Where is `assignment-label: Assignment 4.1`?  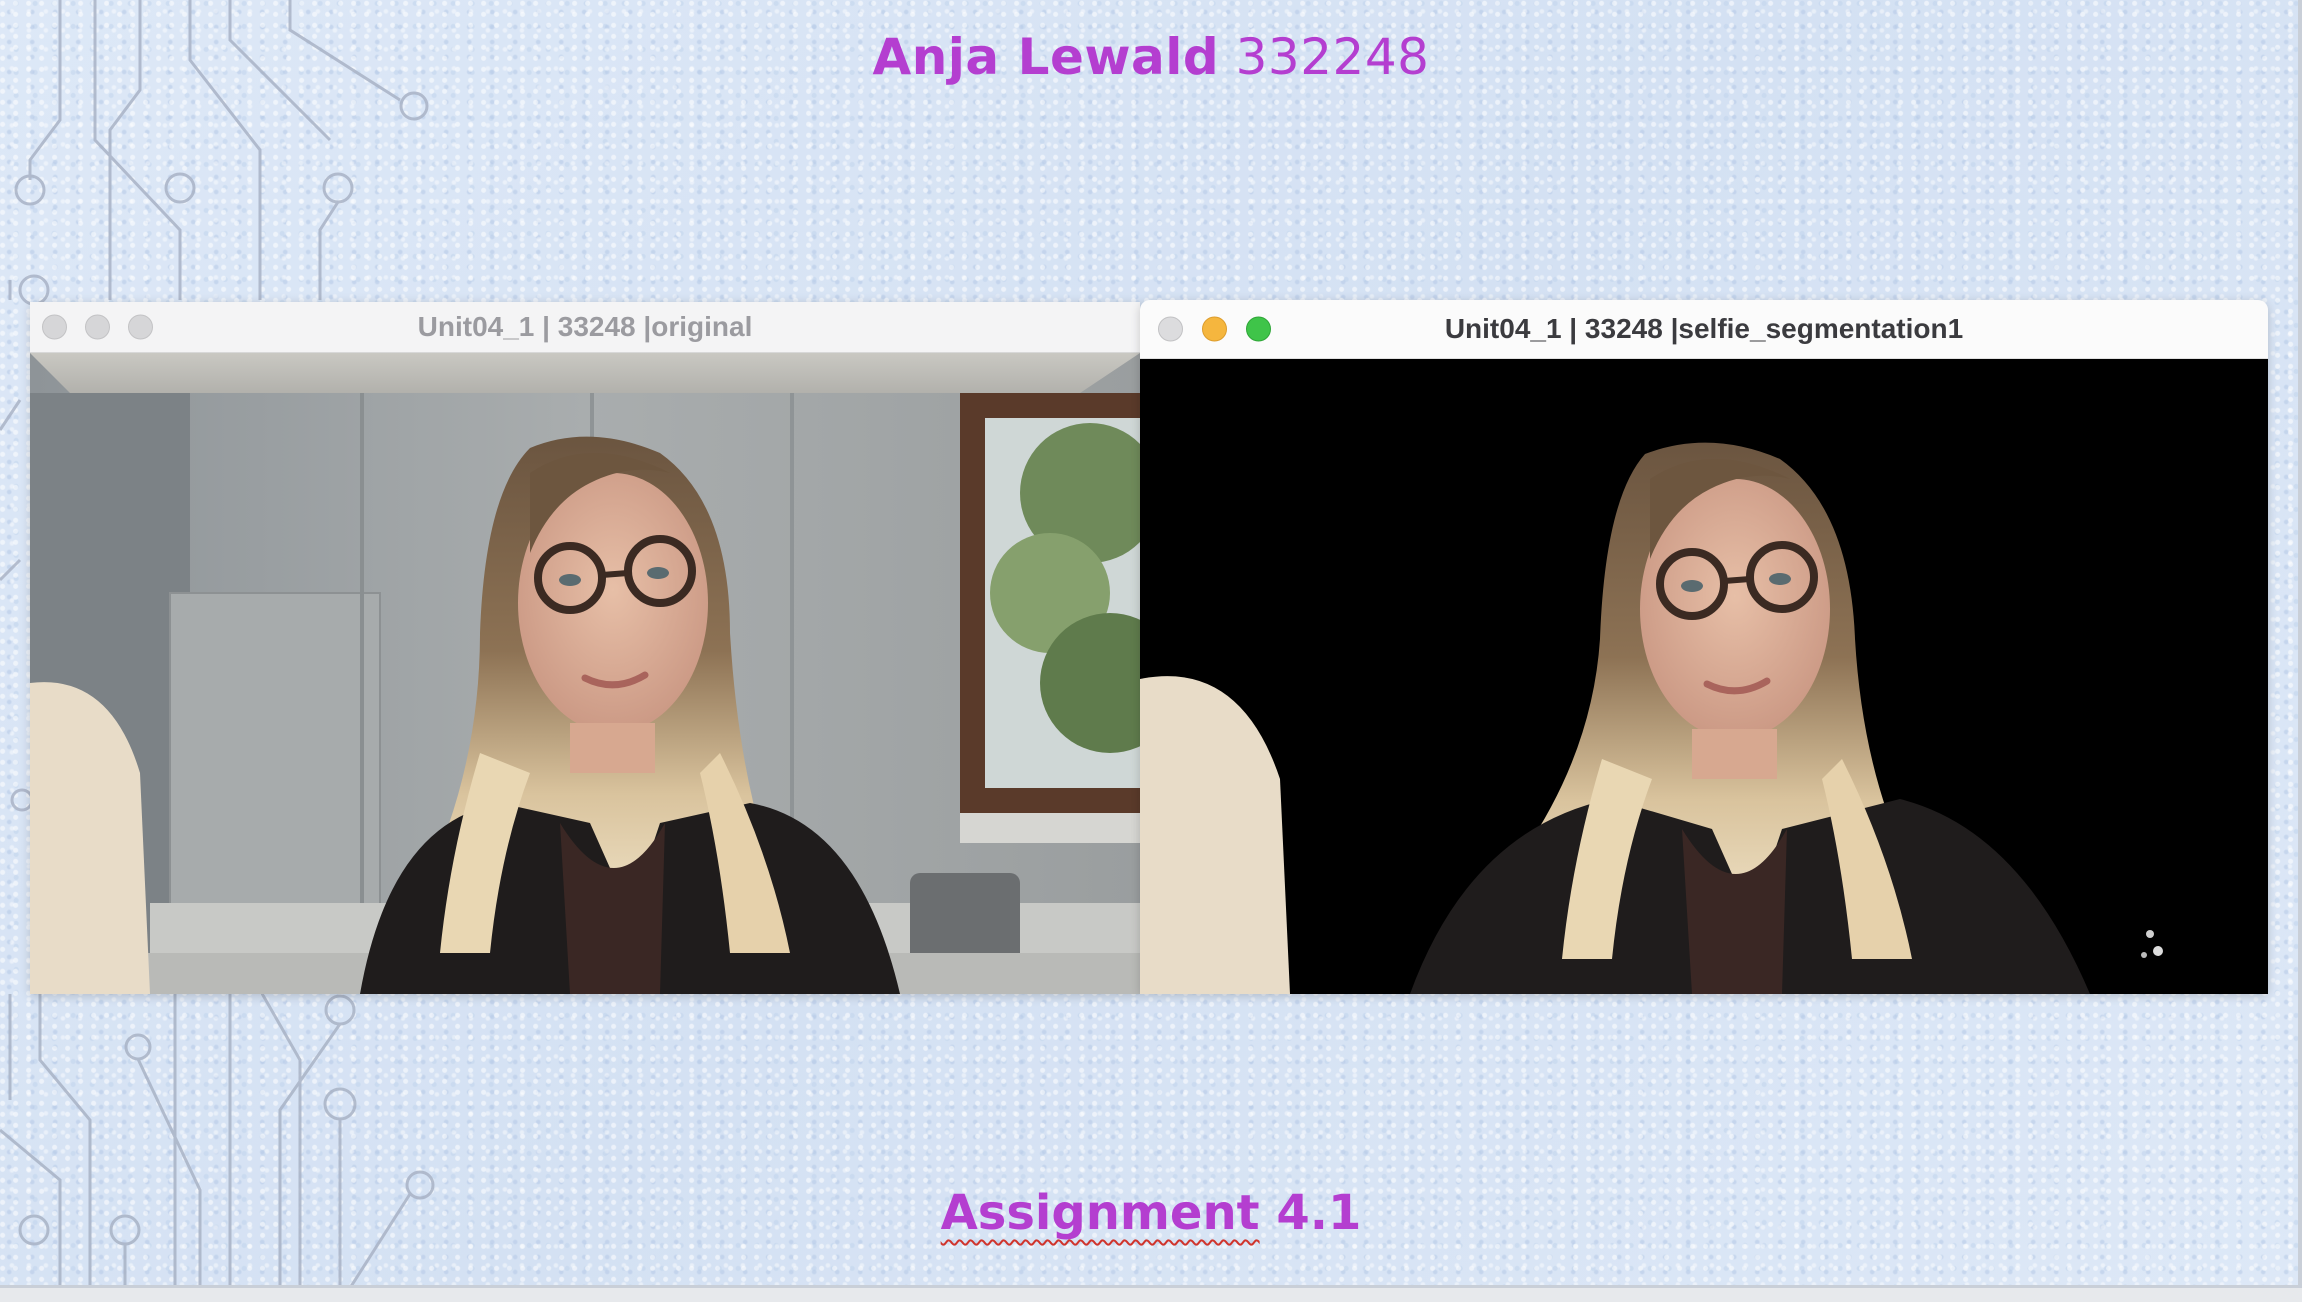 assignment-label: Assignment 4.1 is located at coordinates (1149, 1213).